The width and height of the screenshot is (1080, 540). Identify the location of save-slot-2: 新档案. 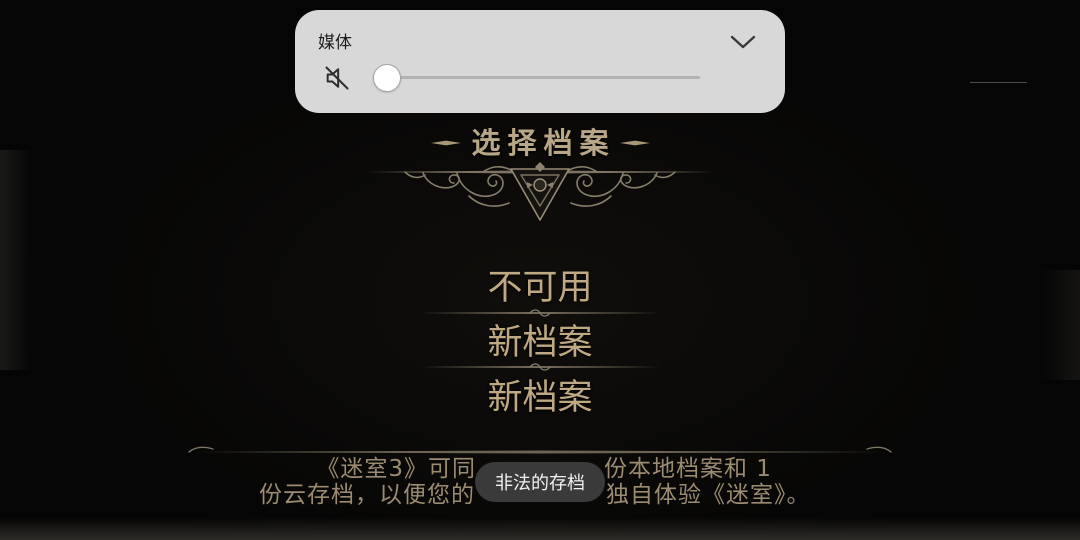
(540, 343).